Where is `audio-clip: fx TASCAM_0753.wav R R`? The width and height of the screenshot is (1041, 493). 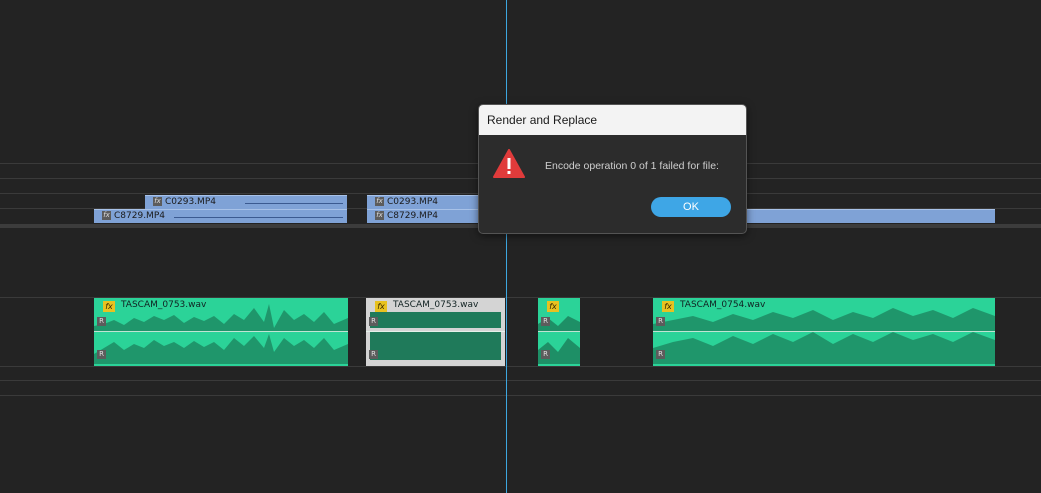
audio-clip: fx TASCAM_0753.wav R R is located at coordinates (221, 332).